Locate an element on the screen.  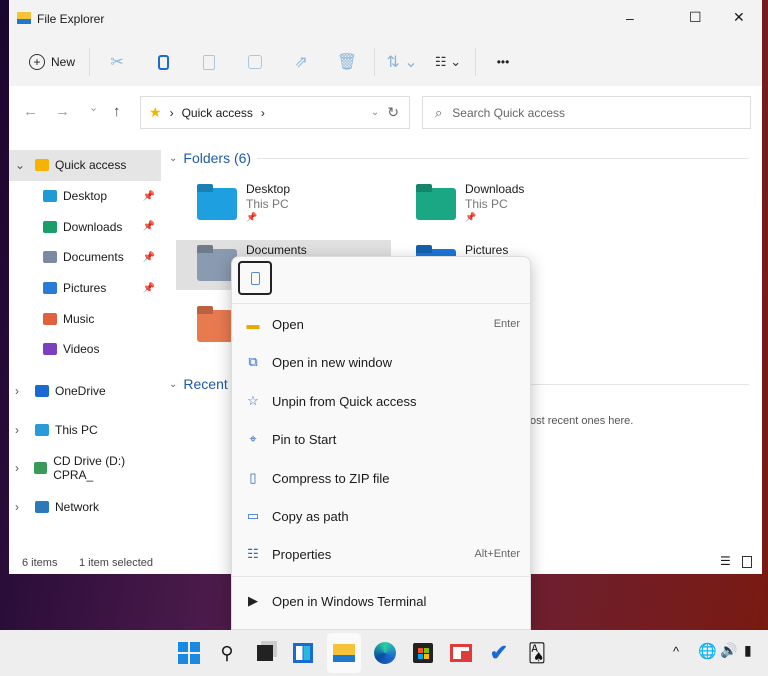
share-button: ⇗ is located at coordinates (301, 62).